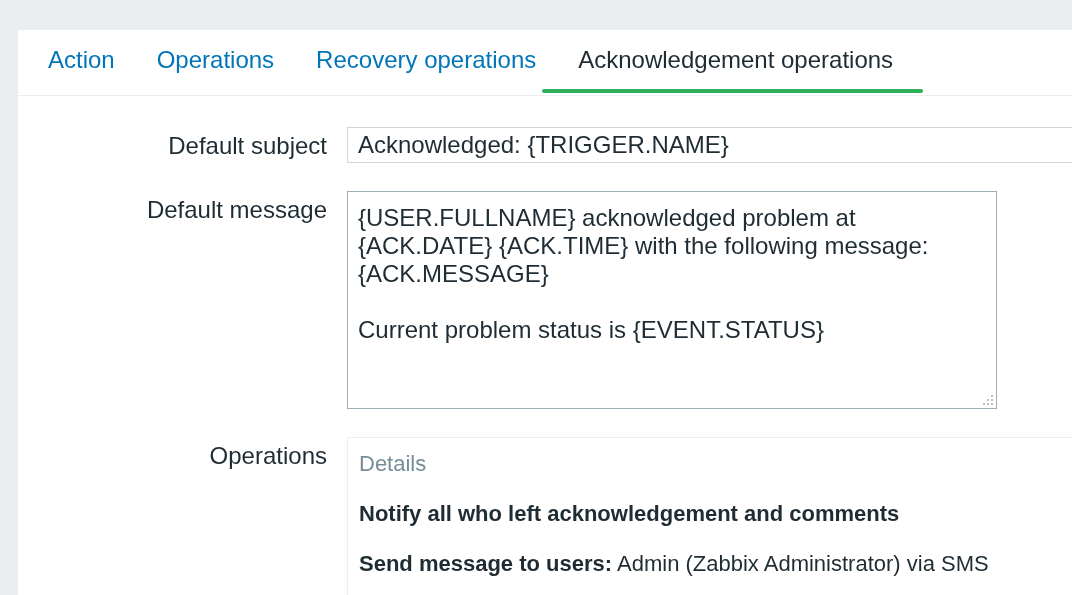 This screenshot has width=1072, height=595. Describe the element at coordinates (247, 145) in the screenshot. I see `field-label: Default subject` at that location.